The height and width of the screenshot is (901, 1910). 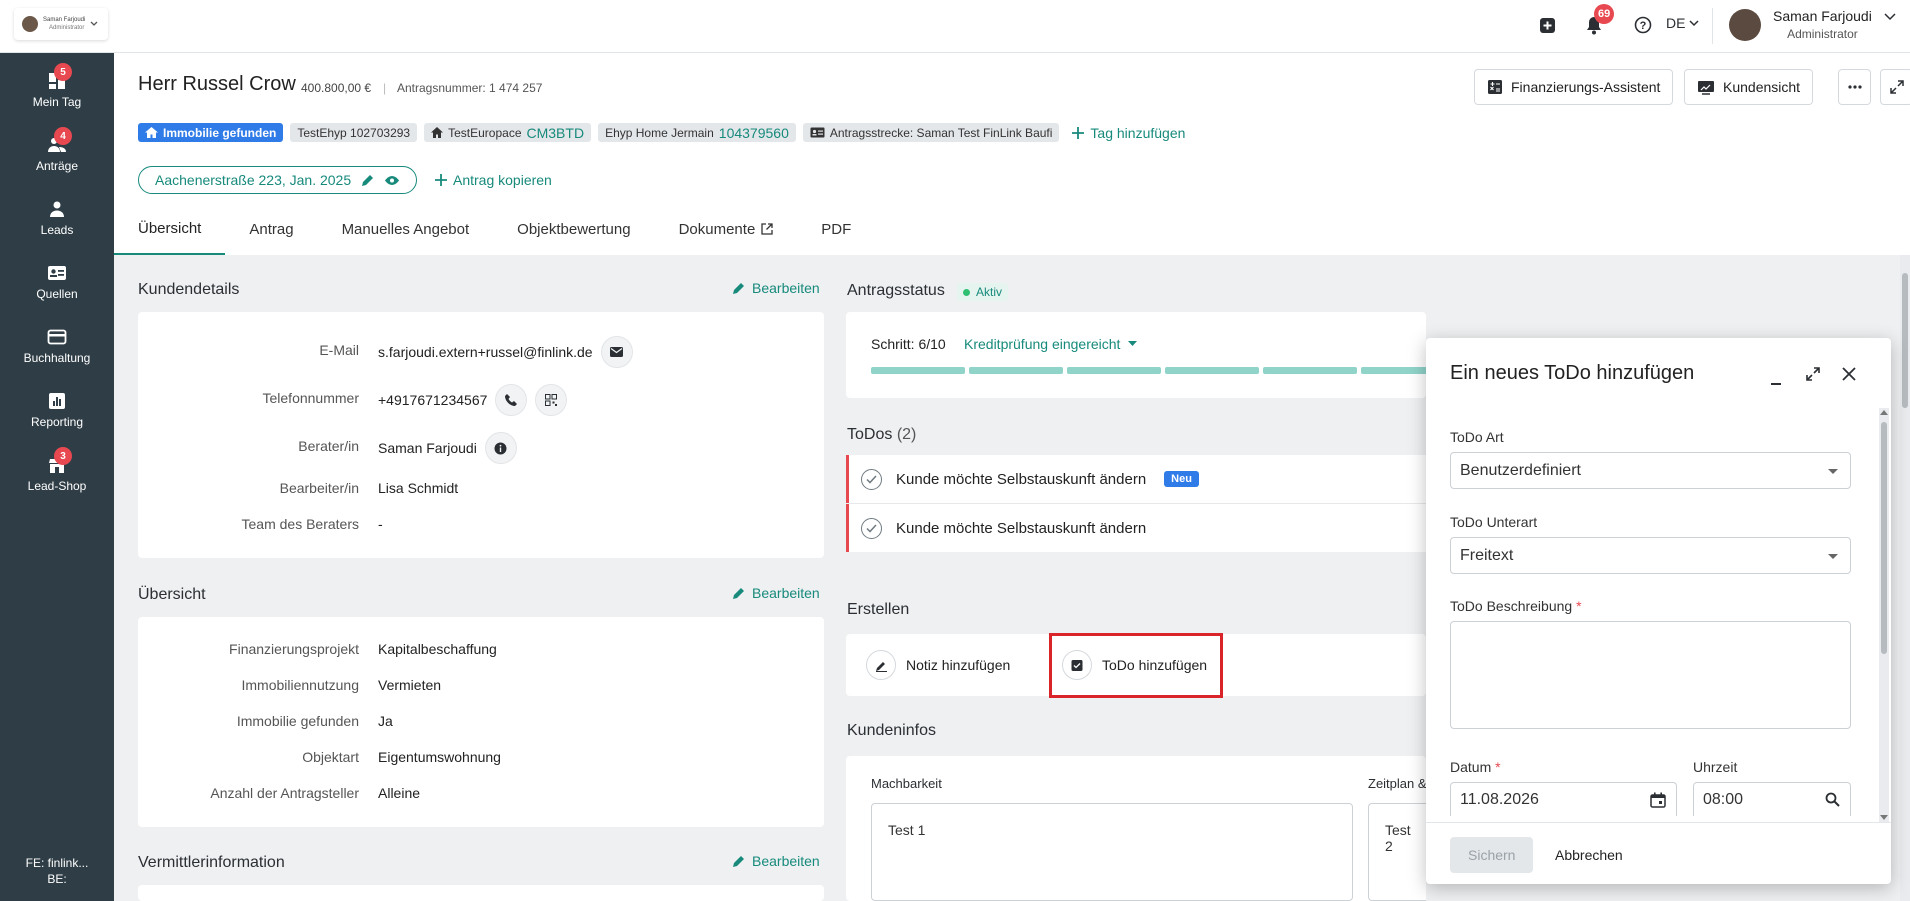 I want to click on sidebar-item-reporting: Reporting, so click(x=57, y=405).